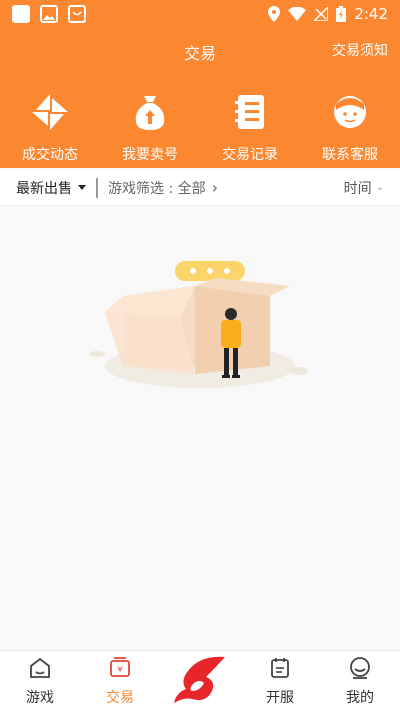 Image resolution: width=400 pixels, height=711 pixels. I want to click on chevron-right-icon: ›, so click(215, 187).